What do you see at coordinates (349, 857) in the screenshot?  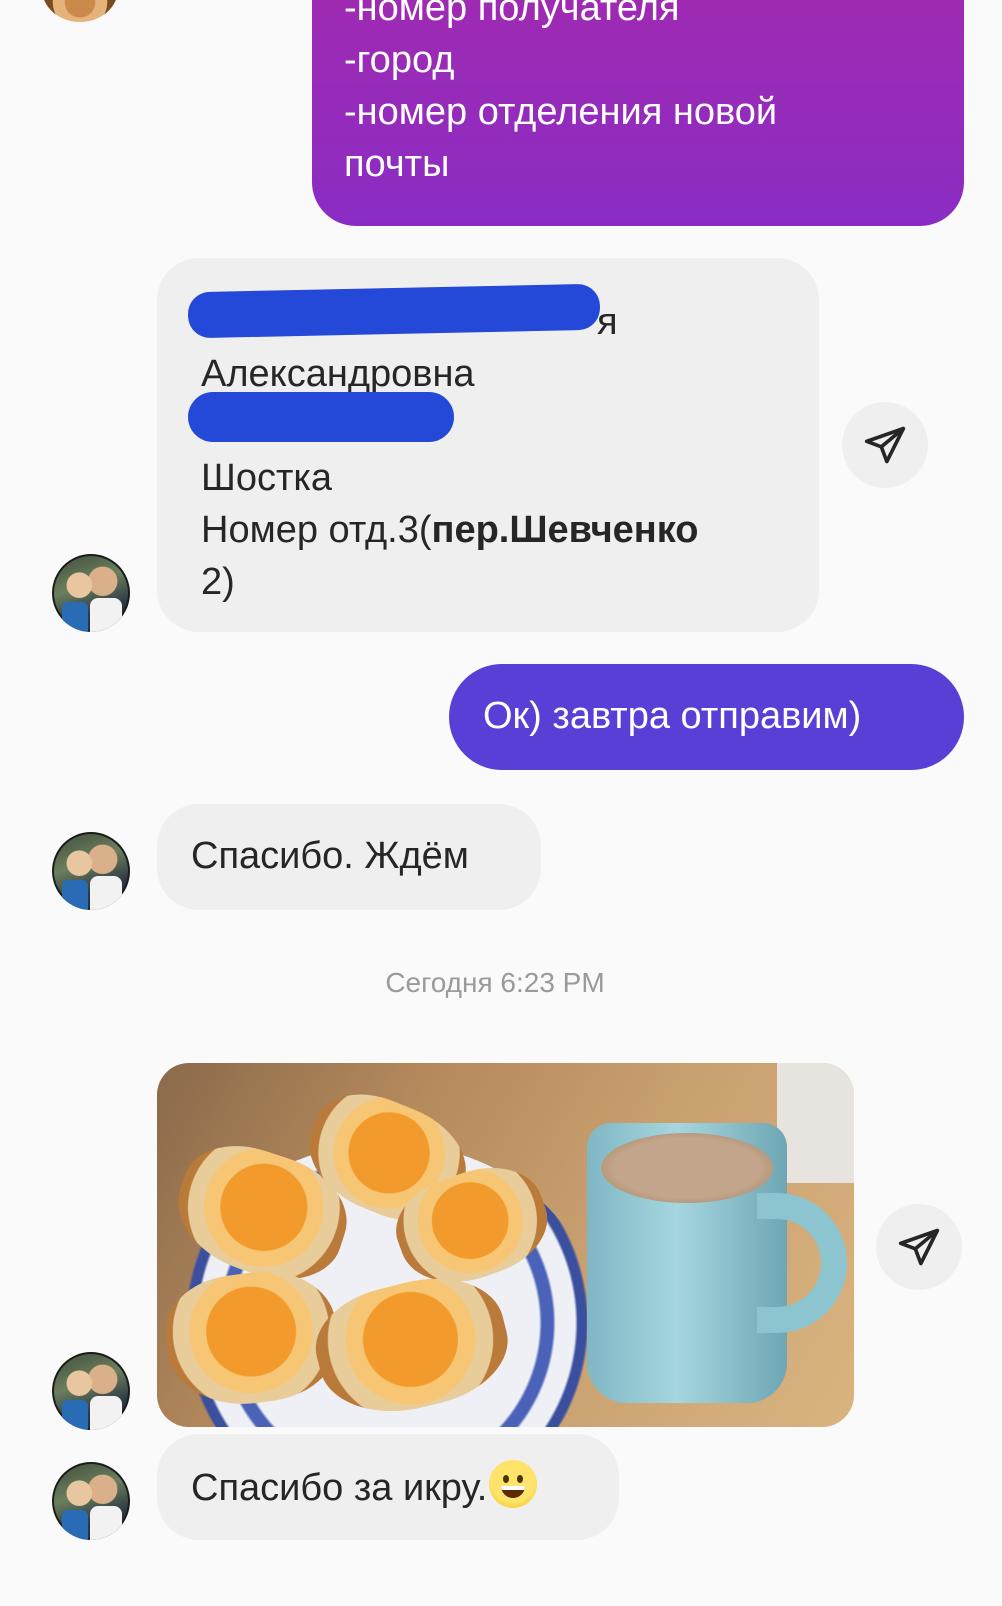 I see `incoming-message-thanks: Спасибо. Ждём` at bounding box center [349, 857].